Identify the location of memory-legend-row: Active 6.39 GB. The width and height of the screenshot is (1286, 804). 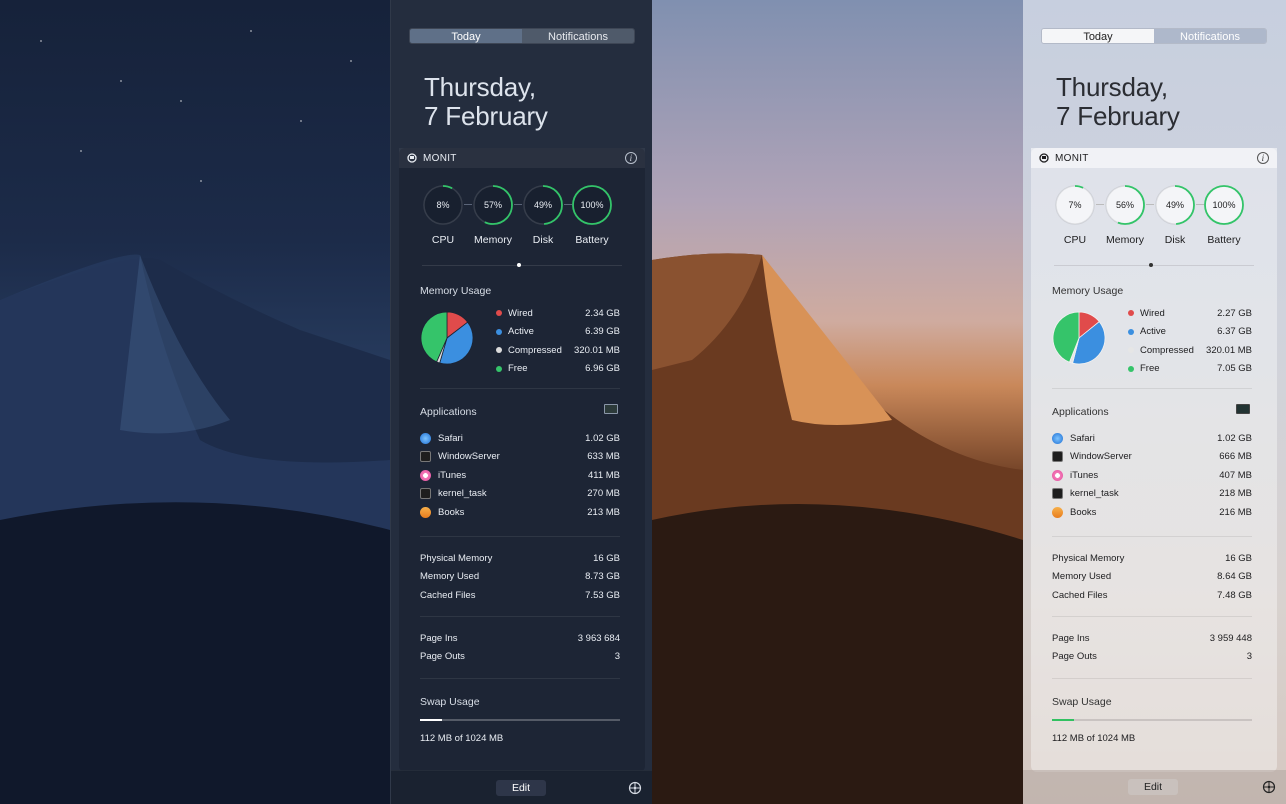
(558, 332).